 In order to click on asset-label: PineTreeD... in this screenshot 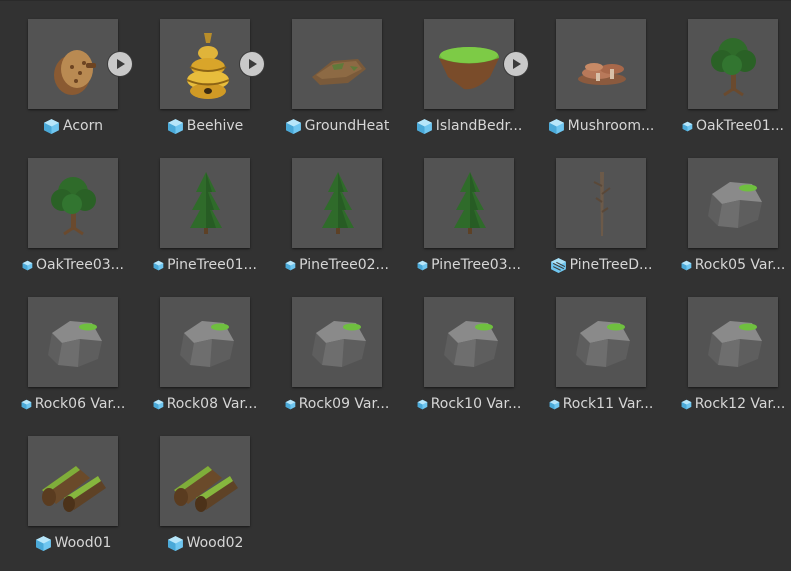, I will do `click(601, 265)`.